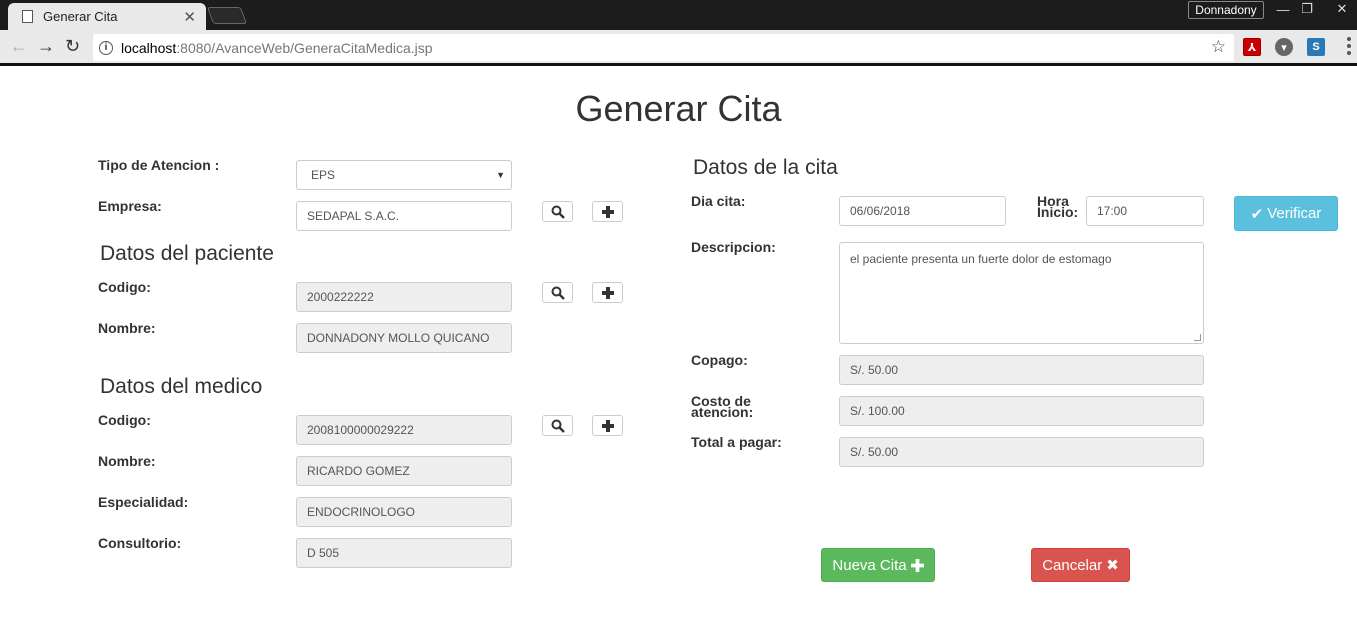 The width and height of the screenshot is (1357, 618). What do you see at coordinates (404, 175) in the screenshot?
I see `tipo-atencion-select: EPS ▼` at bounding box center [404, 175].